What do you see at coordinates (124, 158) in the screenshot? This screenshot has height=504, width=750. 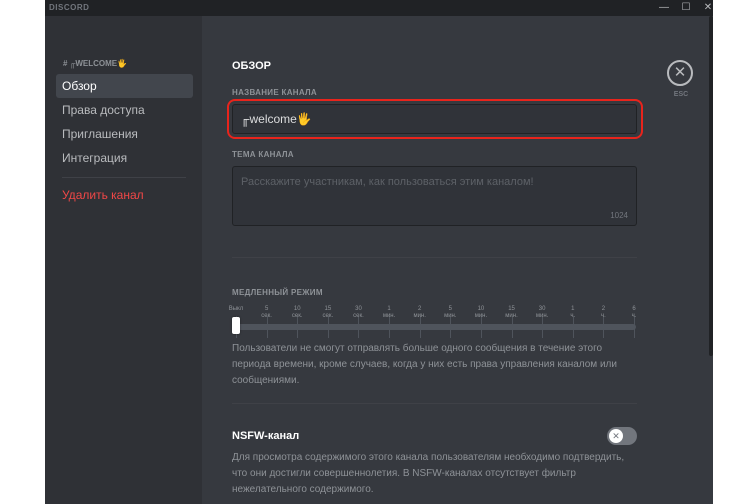 I see `sidebar-item-integrations: Интеграция` at bounding box center [124, 158].